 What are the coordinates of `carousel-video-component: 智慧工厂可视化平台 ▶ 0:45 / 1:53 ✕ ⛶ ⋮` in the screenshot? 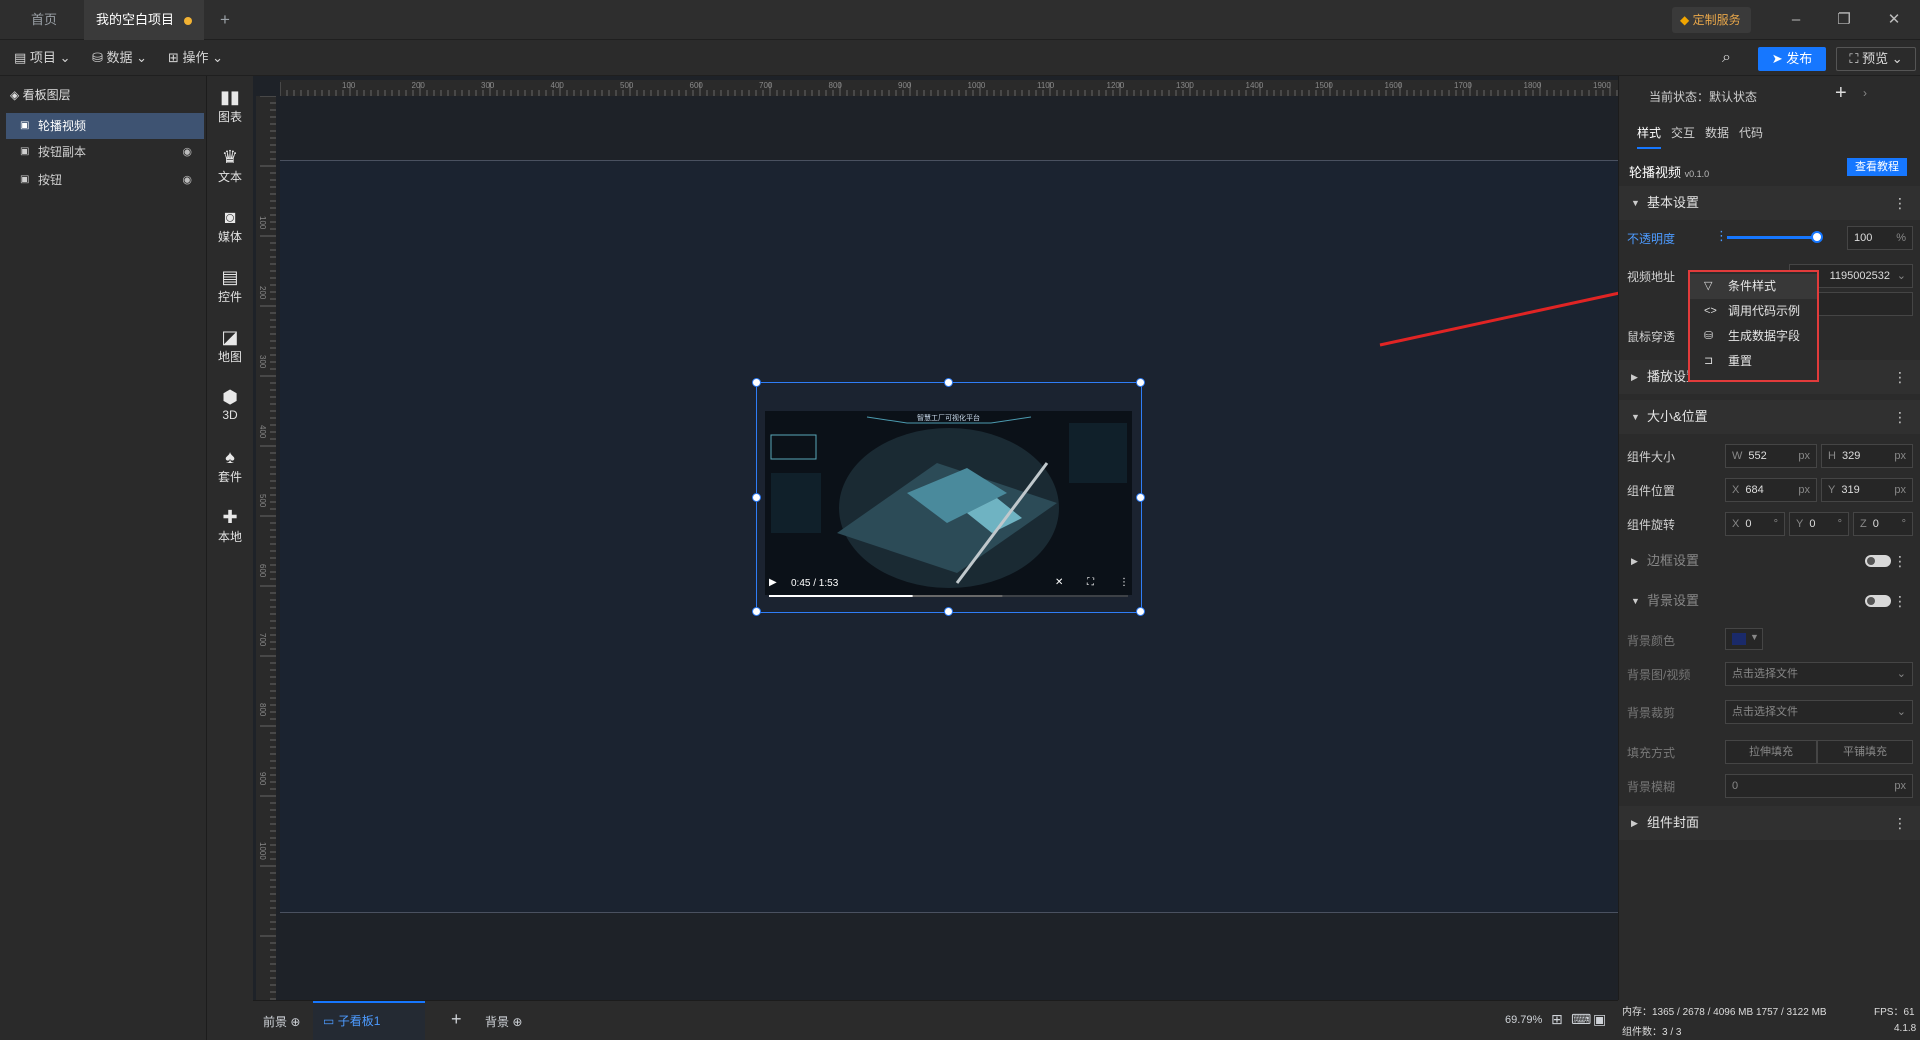 It's located at (948, 497).